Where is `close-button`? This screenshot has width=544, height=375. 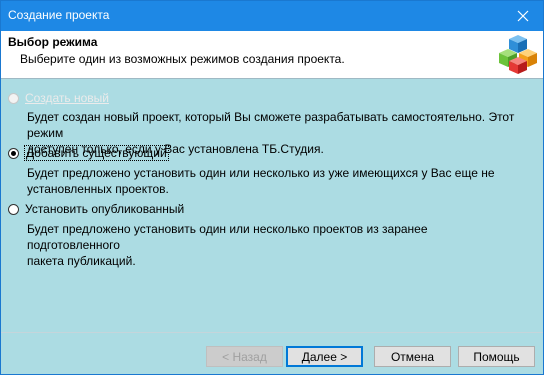
close-button is located at coordinates (523, 16).